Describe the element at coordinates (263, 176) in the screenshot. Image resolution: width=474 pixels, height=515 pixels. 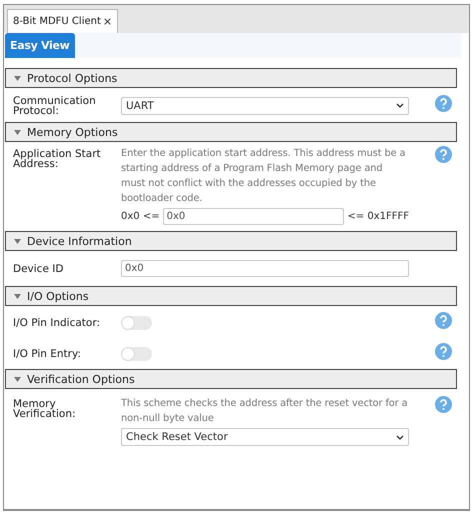
I see `description-text: Enter the application start address. This address must be a starting address of a Program Flash Memory page and must not conflict with the addresses occupied by the bootloader code.` at that location.